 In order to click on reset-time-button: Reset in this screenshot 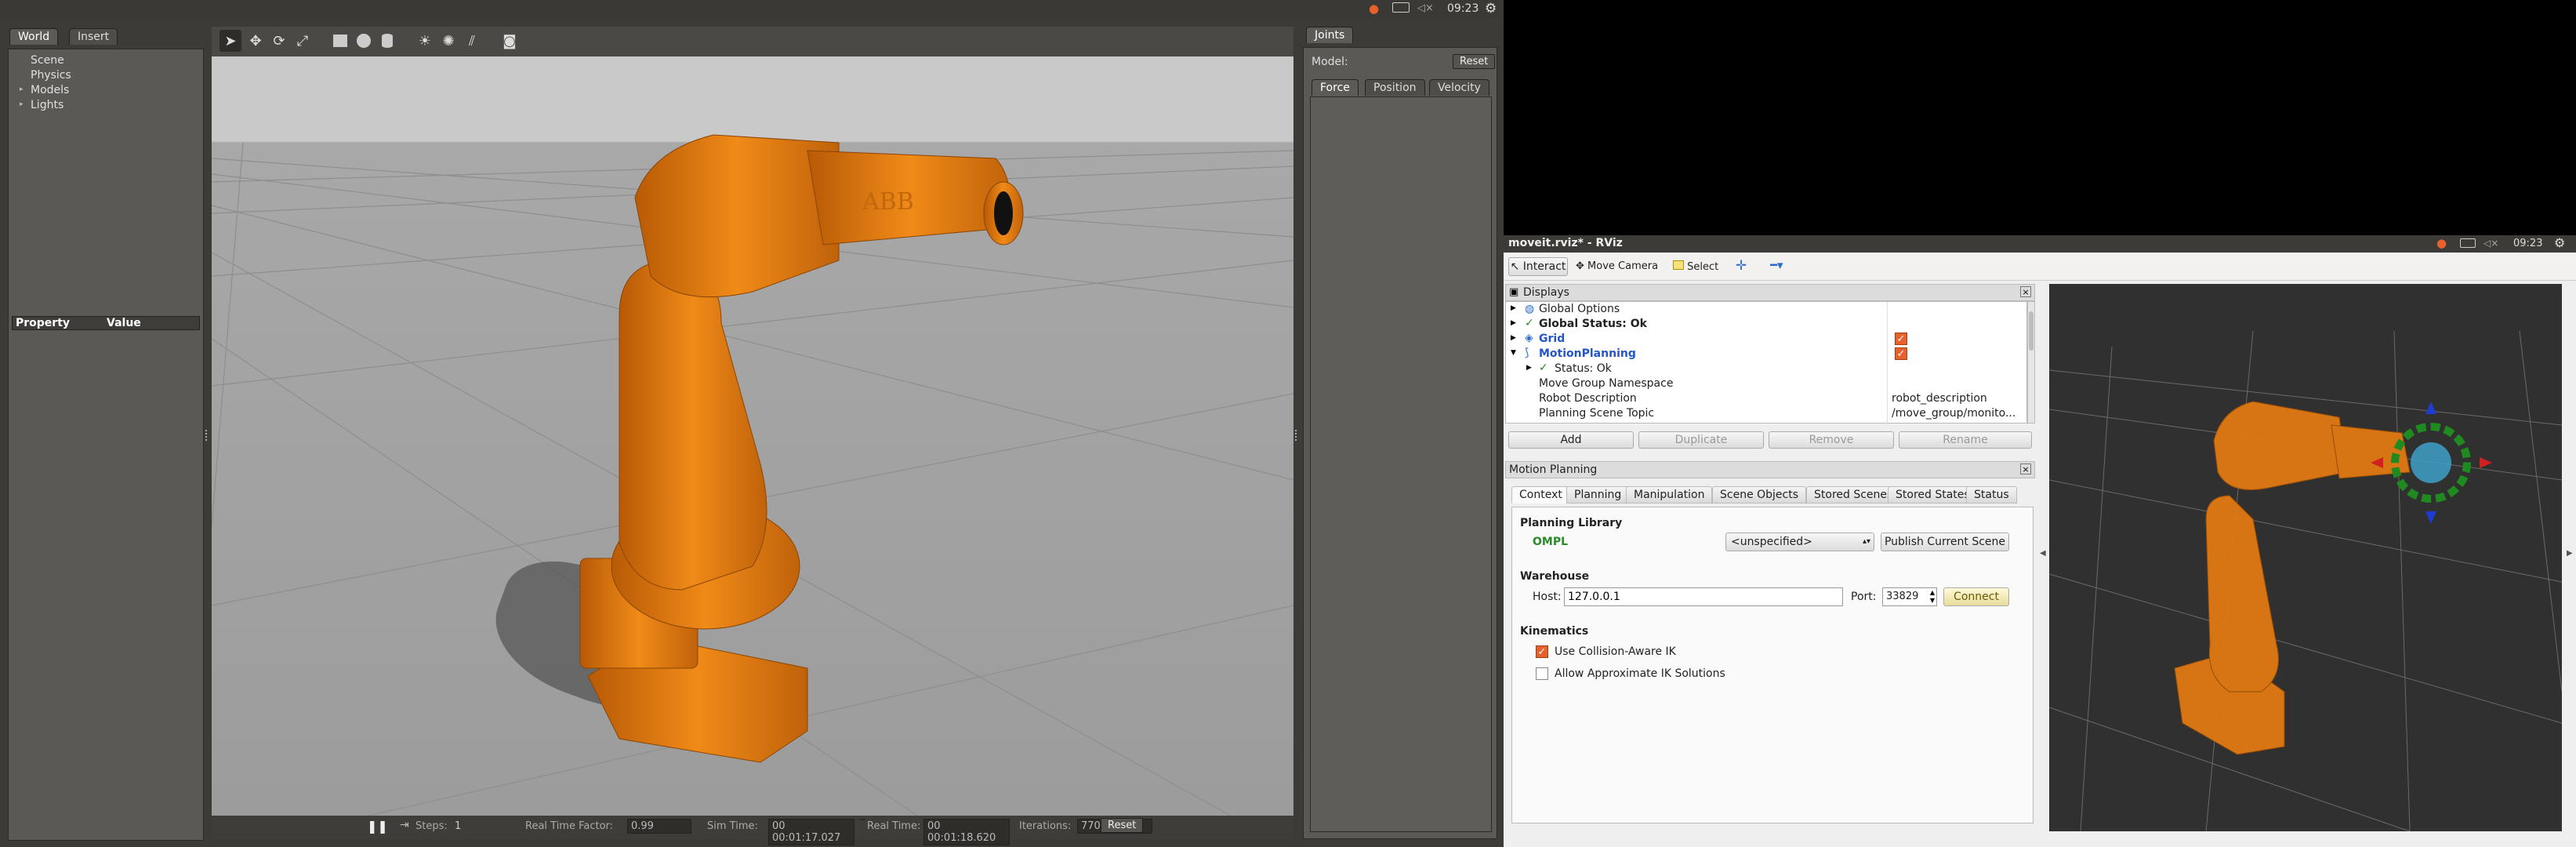, I will do `click(1122, 825)`.